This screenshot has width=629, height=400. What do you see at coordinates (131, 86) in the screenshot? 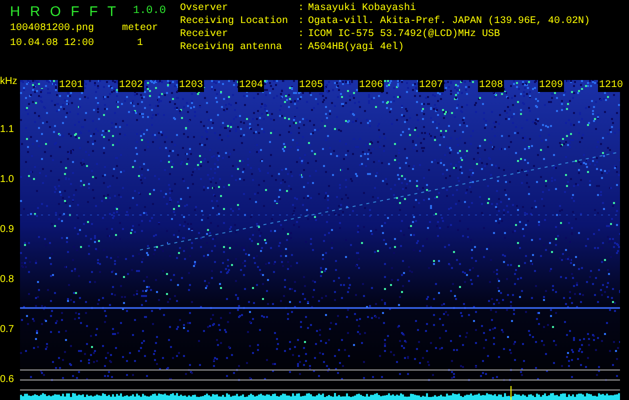
I see `time-label: 1202` at bounding box center [131, 86].